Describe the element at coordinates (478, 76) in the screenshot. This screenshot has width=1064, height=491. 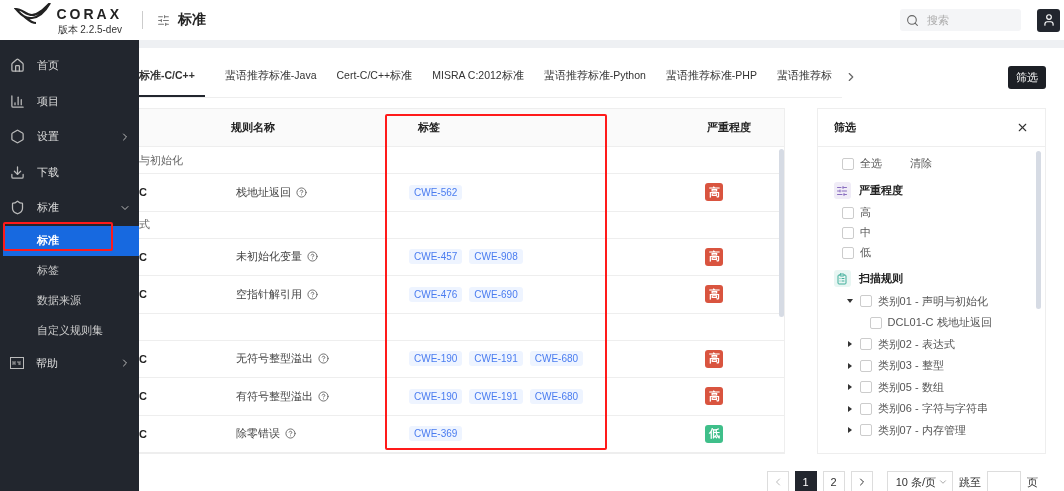
I see `tab: MISRA C:2012标准` at that location.